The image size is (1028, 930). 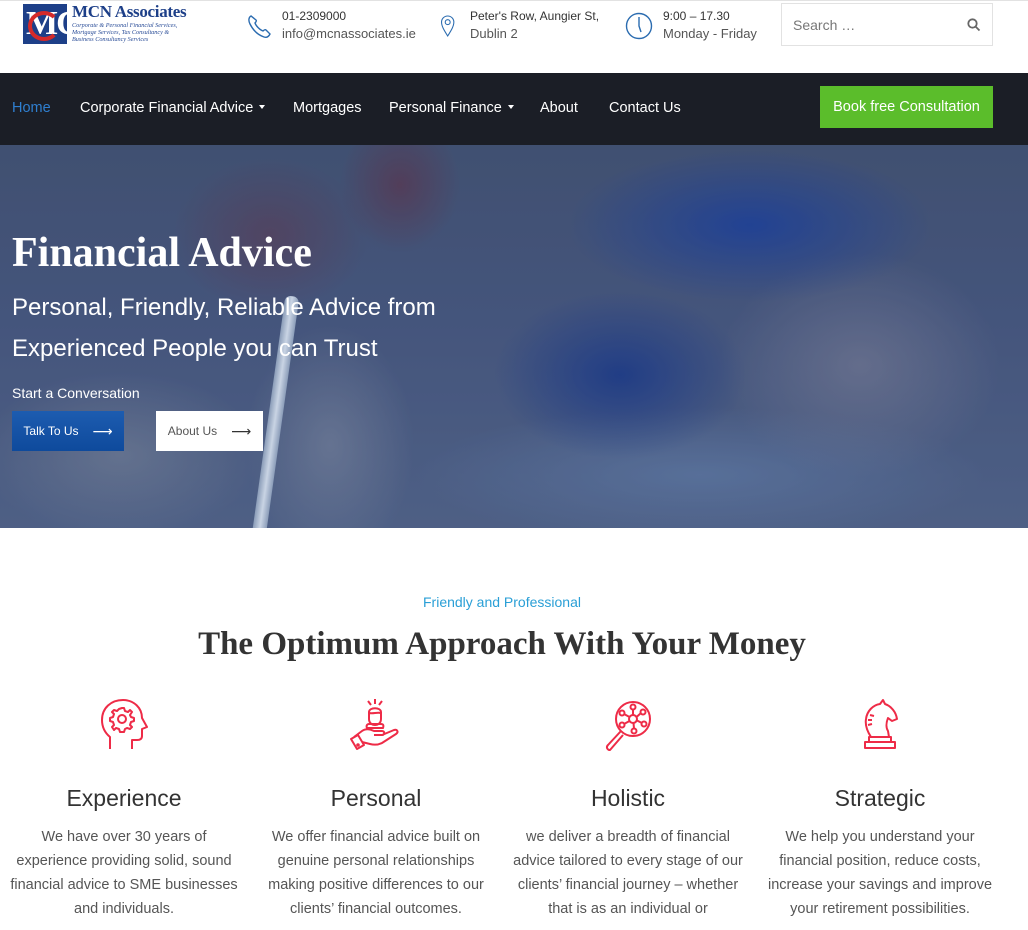 I want to click on book-consultation-button: Book free Consultation, so click(x=906, y=107).